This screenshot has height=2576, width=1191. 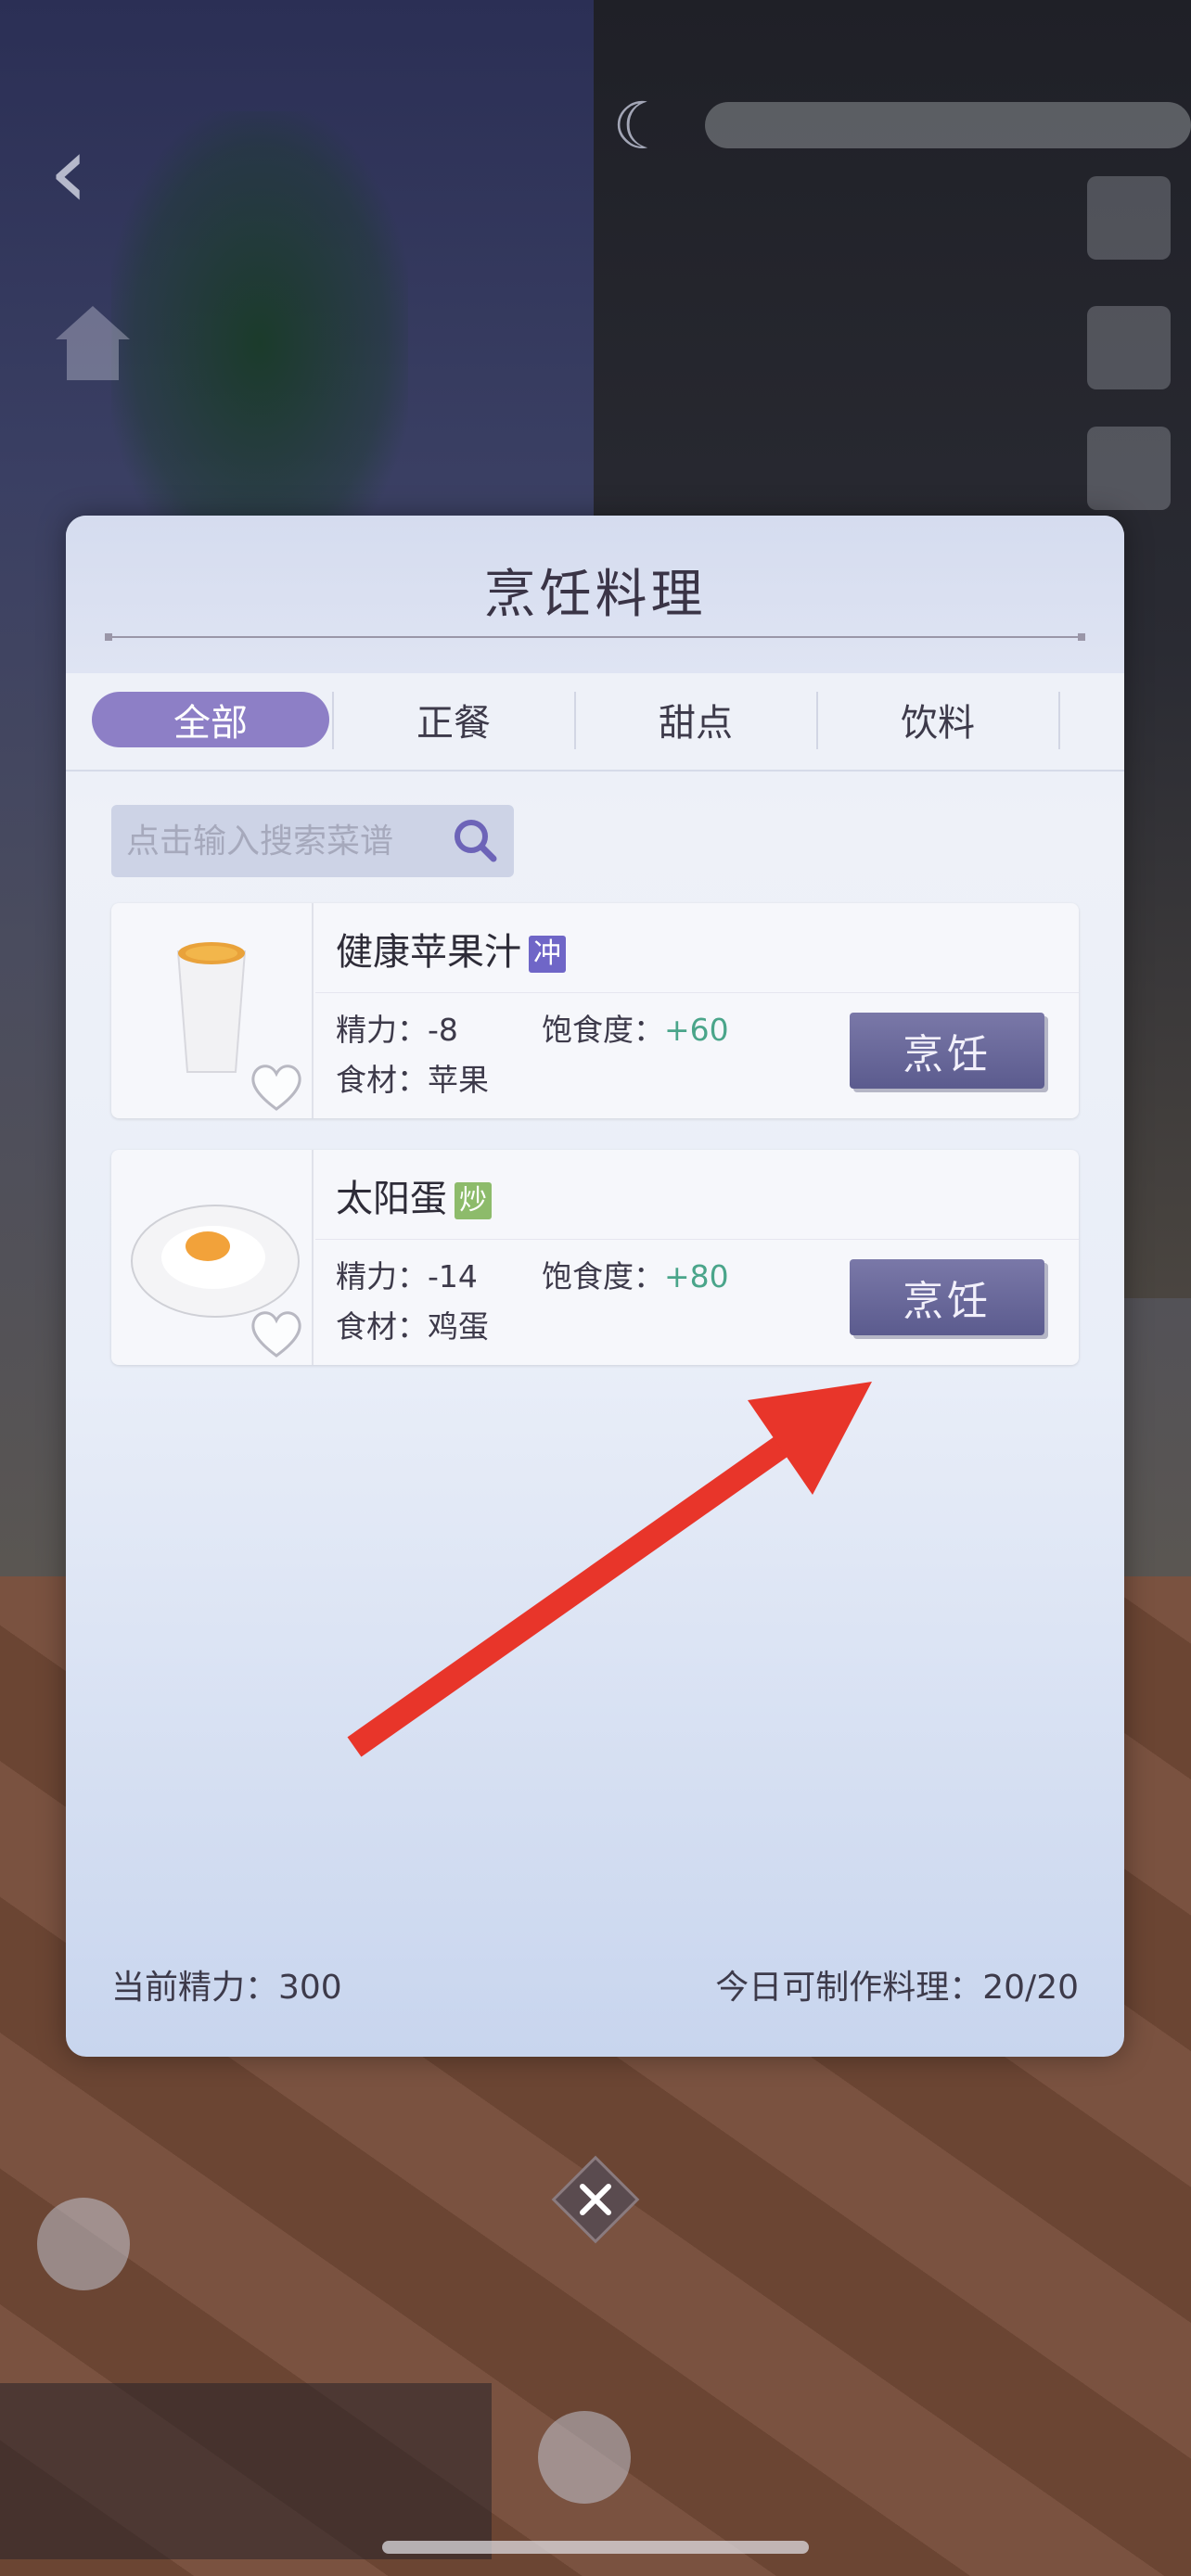 What do you see at coordinates (246, 2471) in the screenshot?
I see `chat-box` at bounding box center [246, 2471].